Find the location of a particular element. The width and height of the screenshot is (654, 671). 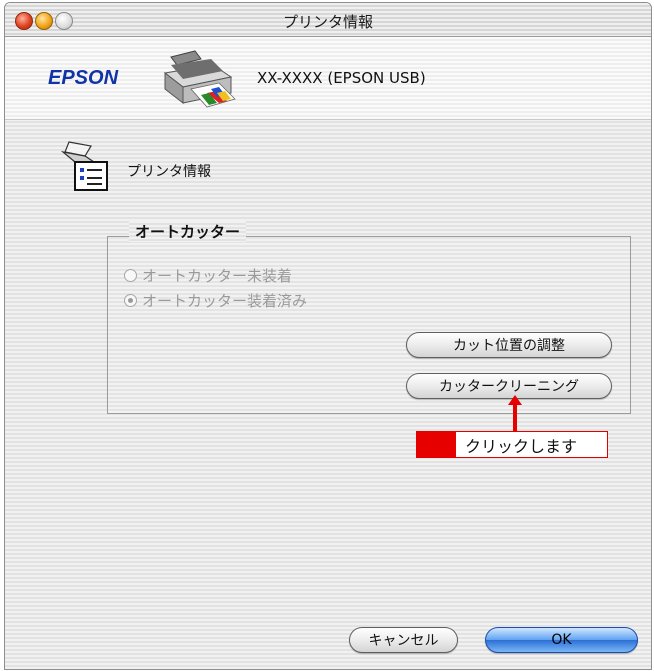

printer-info-icon is located at coordinates (84, 166).